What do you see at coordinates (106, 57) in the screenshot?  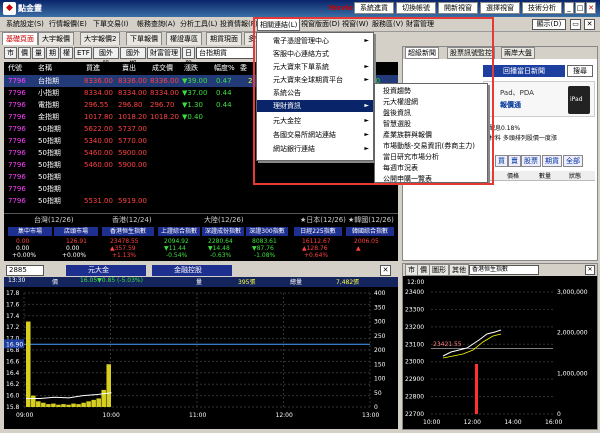 I see `filter-foreign-stock: 國外股` at bounding box center [106, 57].